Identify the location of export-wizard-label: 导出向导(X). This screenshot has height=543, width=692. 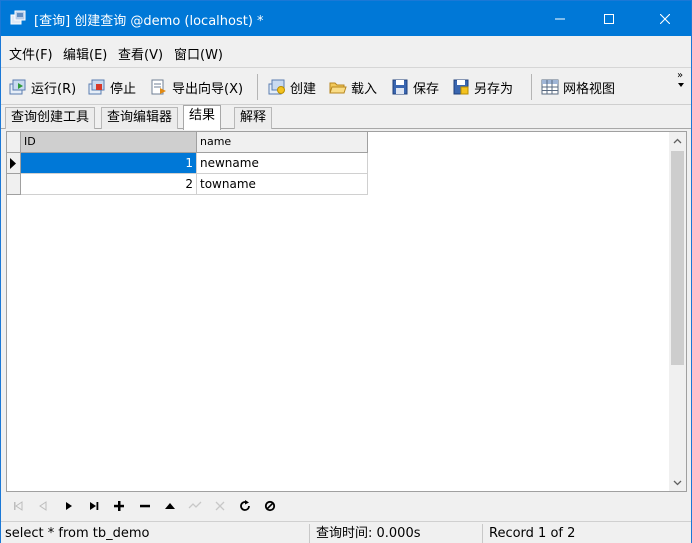
(208, 89).